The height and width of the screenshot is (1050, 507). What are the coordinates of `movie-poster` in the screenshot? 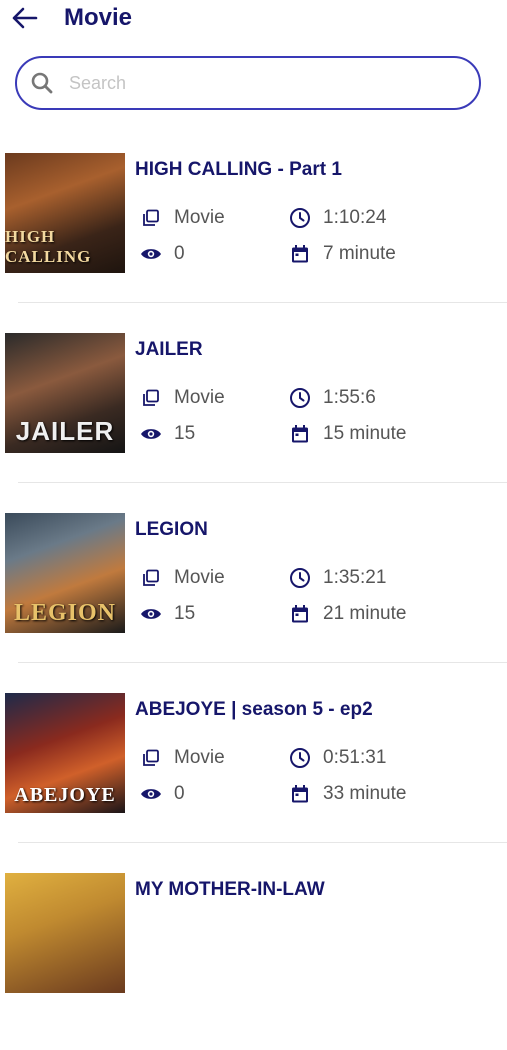 It's located at (65, 933).